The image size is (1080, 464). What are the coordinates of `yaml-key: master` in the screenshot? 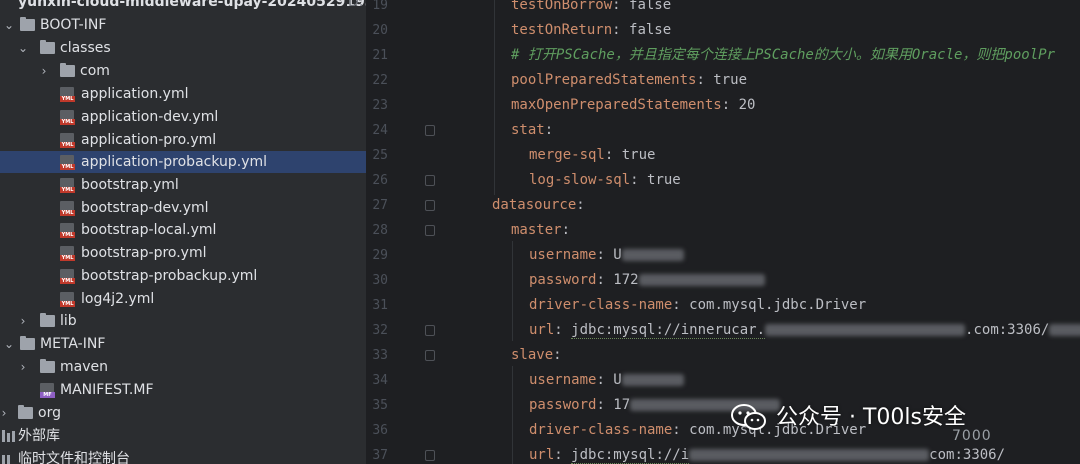 It's located at (536, 230).